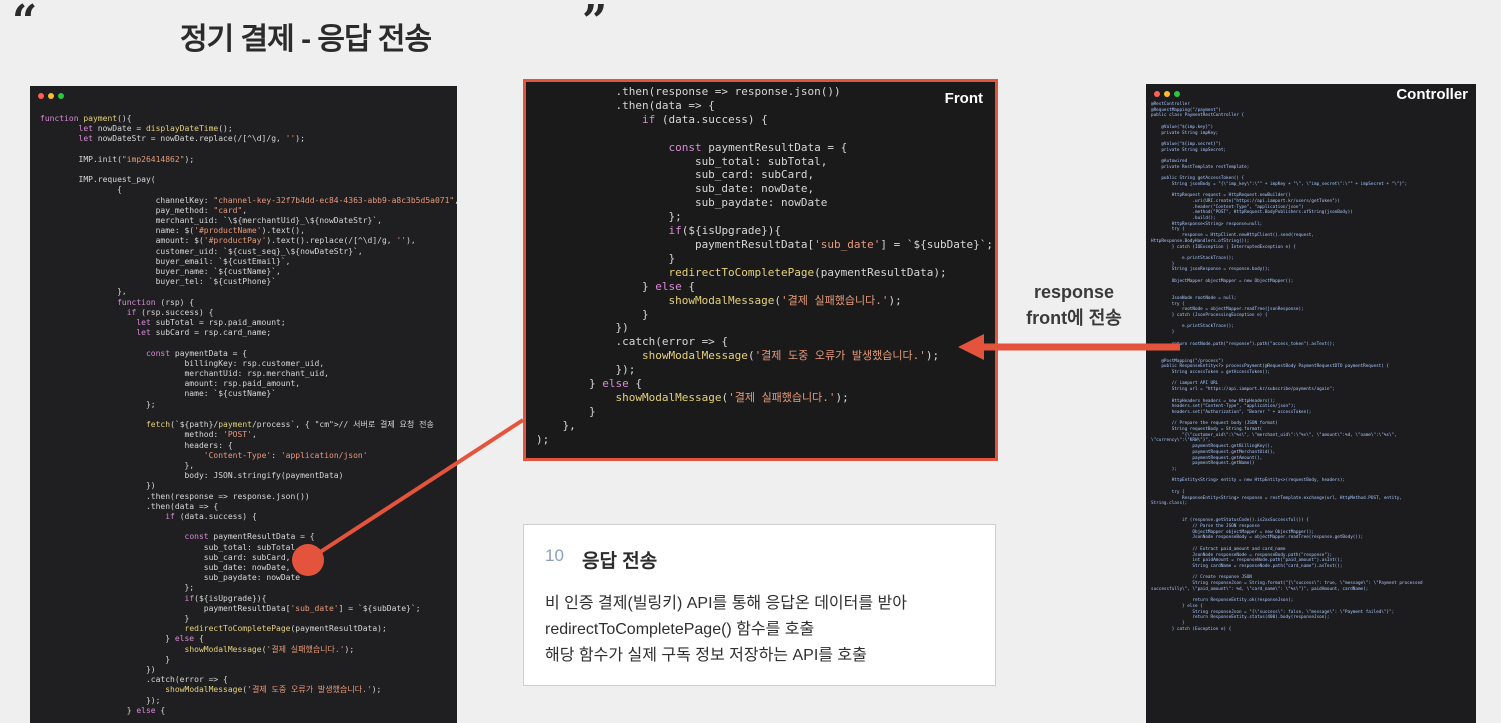 This screenshot has width=1501, height=723. What do you see at coordinates (620, 561) in the screenshot?
I see `info-heading: 응답 전송` at bounding box center [620, 561].